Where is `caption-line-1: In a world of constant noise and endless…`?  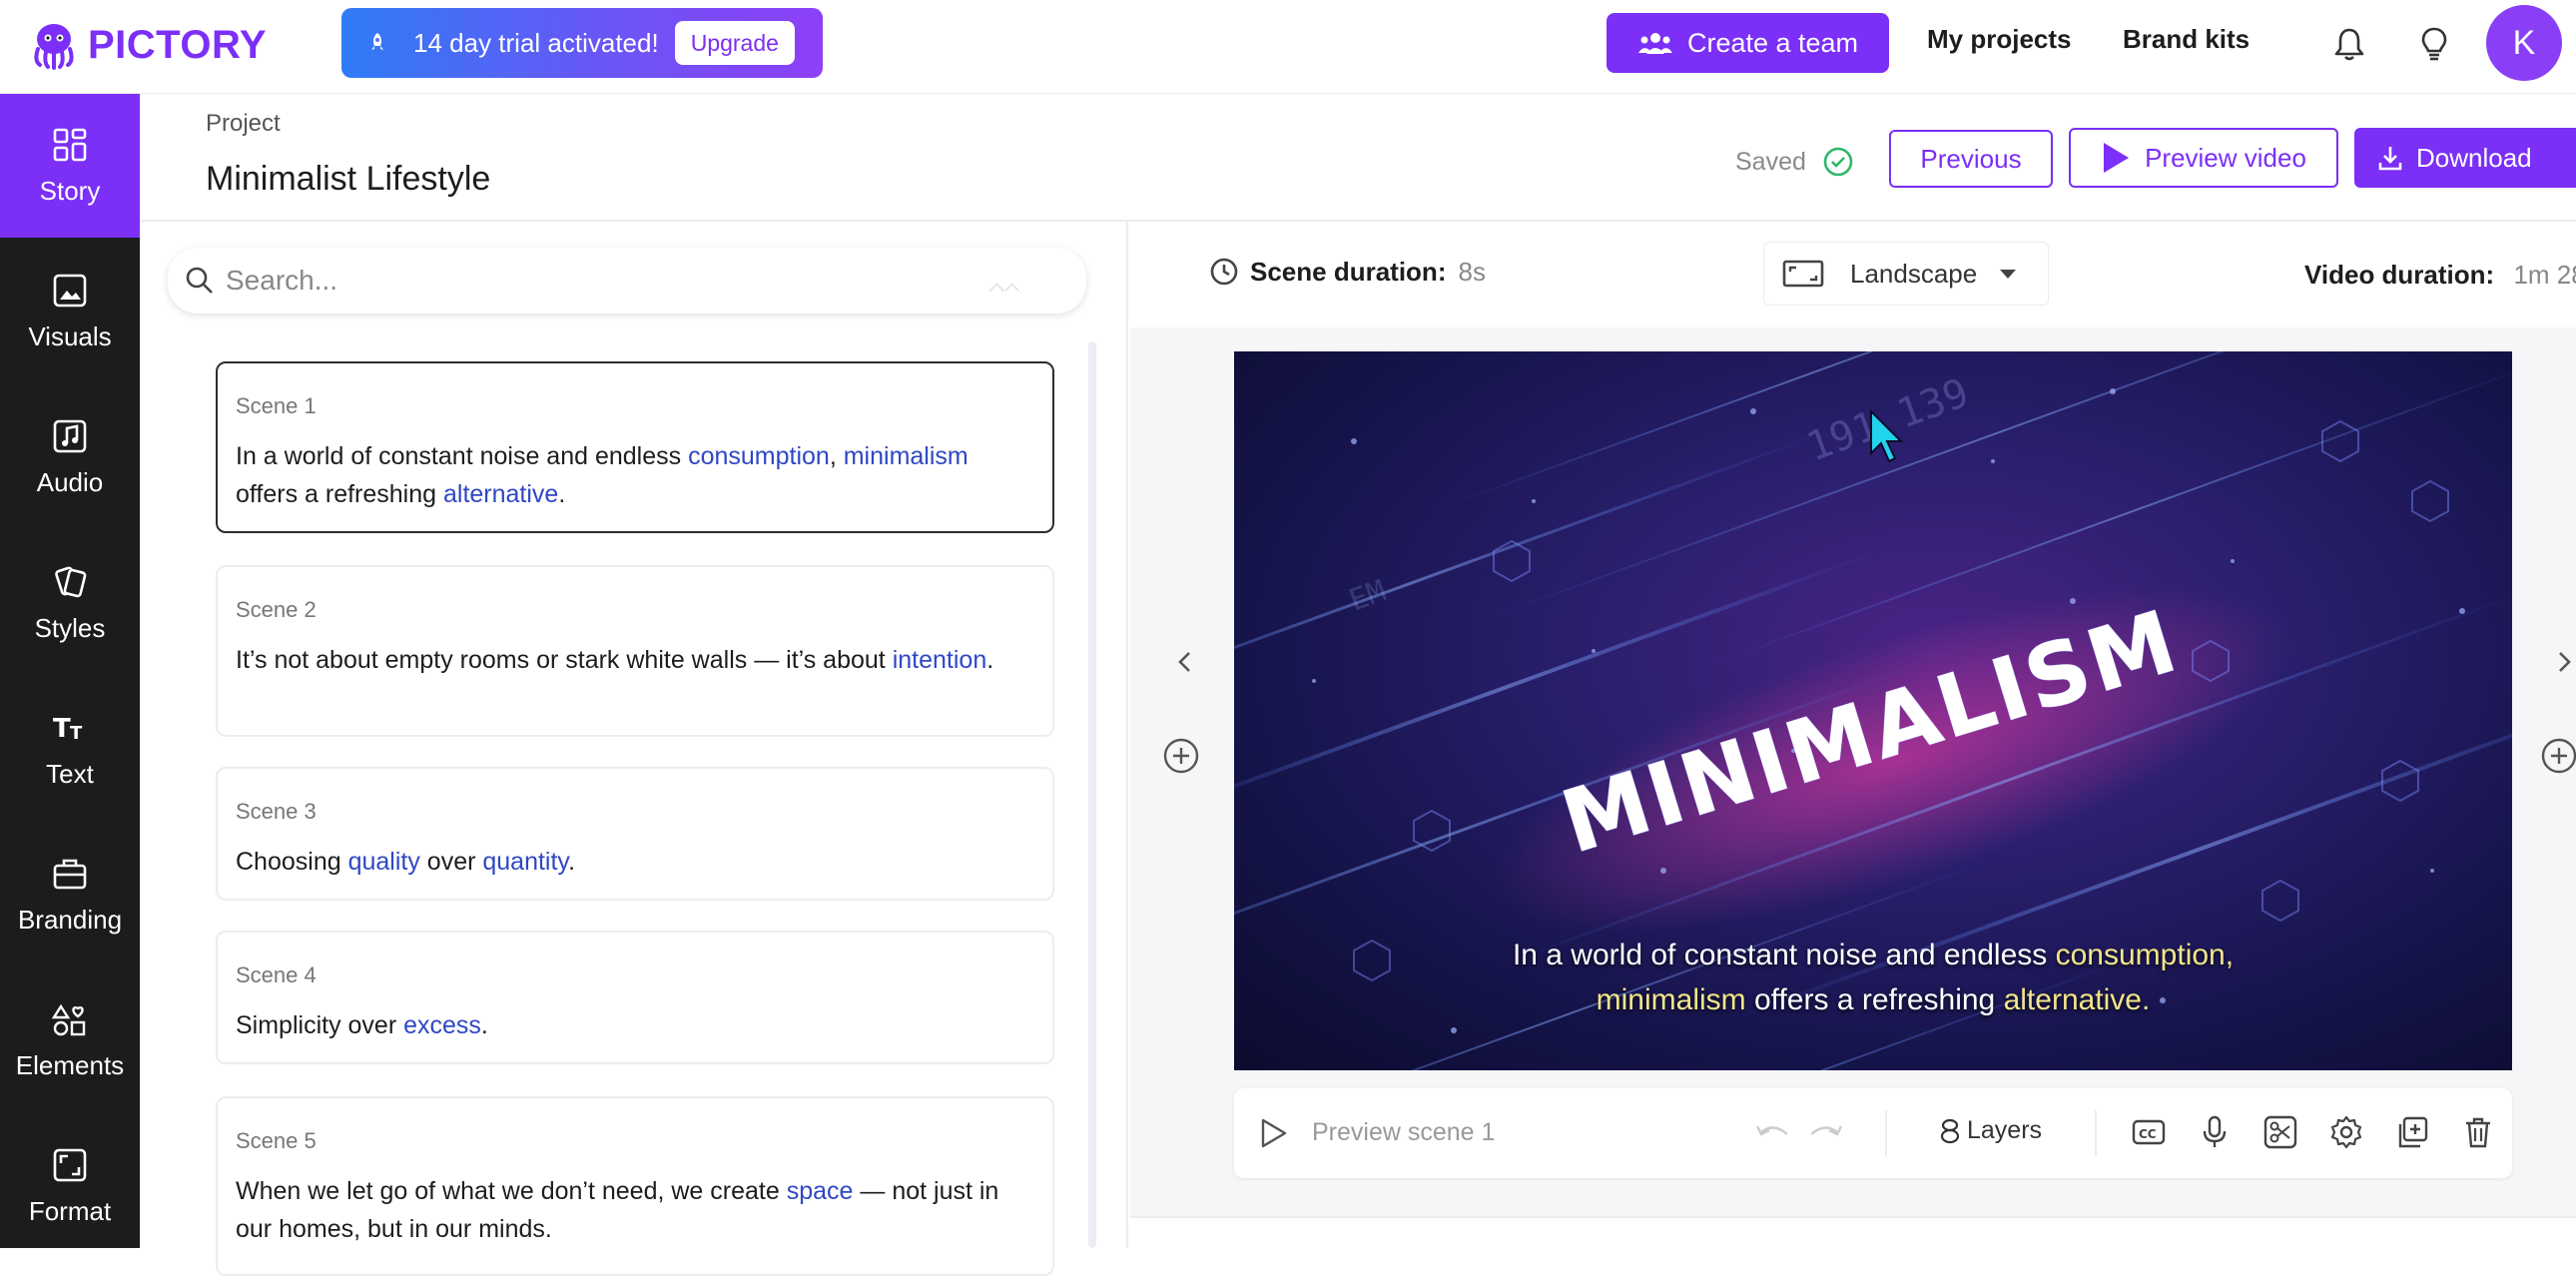
caption-line-1: In a world of constant noise and endless… is located at coordinates (1873, 955).